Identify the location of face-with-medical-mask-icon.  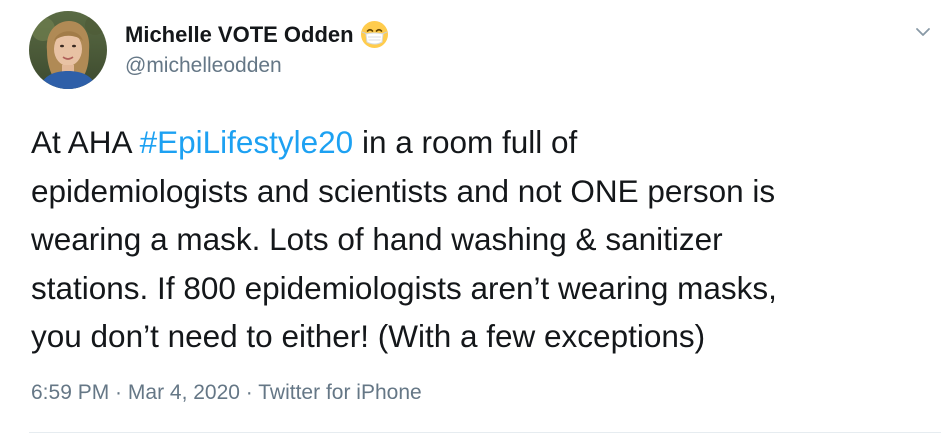
(374, 34).